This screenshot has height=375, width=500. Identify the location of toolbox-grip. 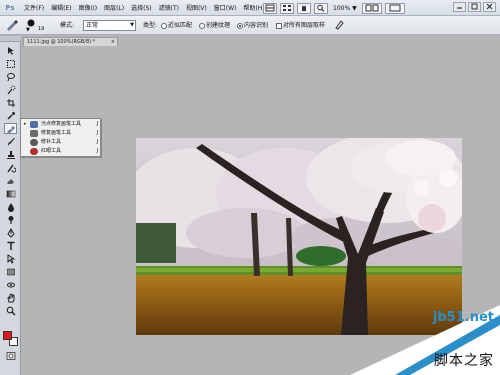
(10, 39).